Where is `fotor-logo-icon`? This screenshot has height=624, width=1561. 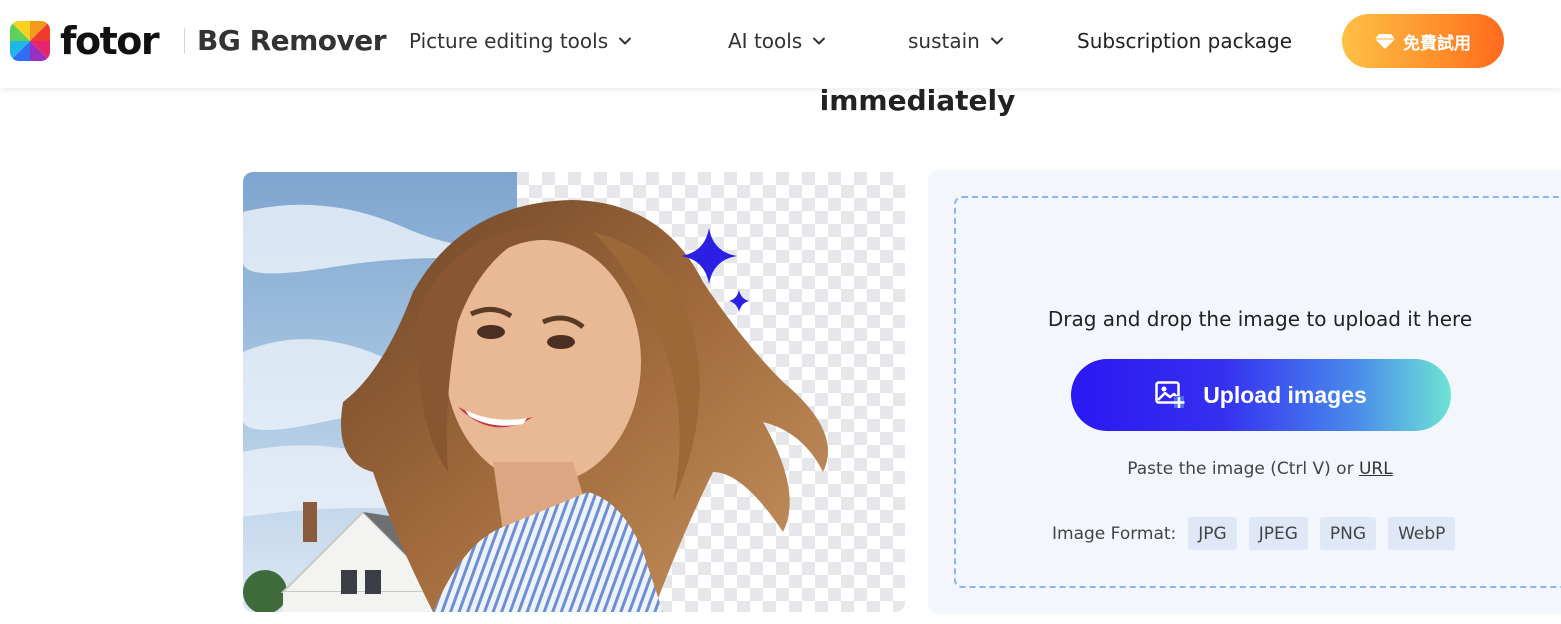
fotor-logo-icon is located at coordinates (30, 41).